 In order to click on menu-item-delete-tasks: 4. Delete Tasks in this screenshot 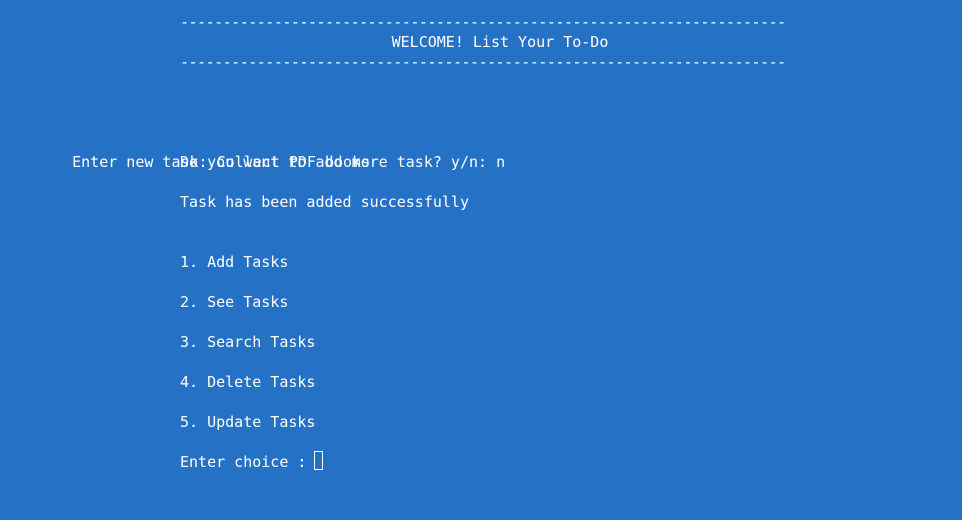, I will do `click(248, 382)`.